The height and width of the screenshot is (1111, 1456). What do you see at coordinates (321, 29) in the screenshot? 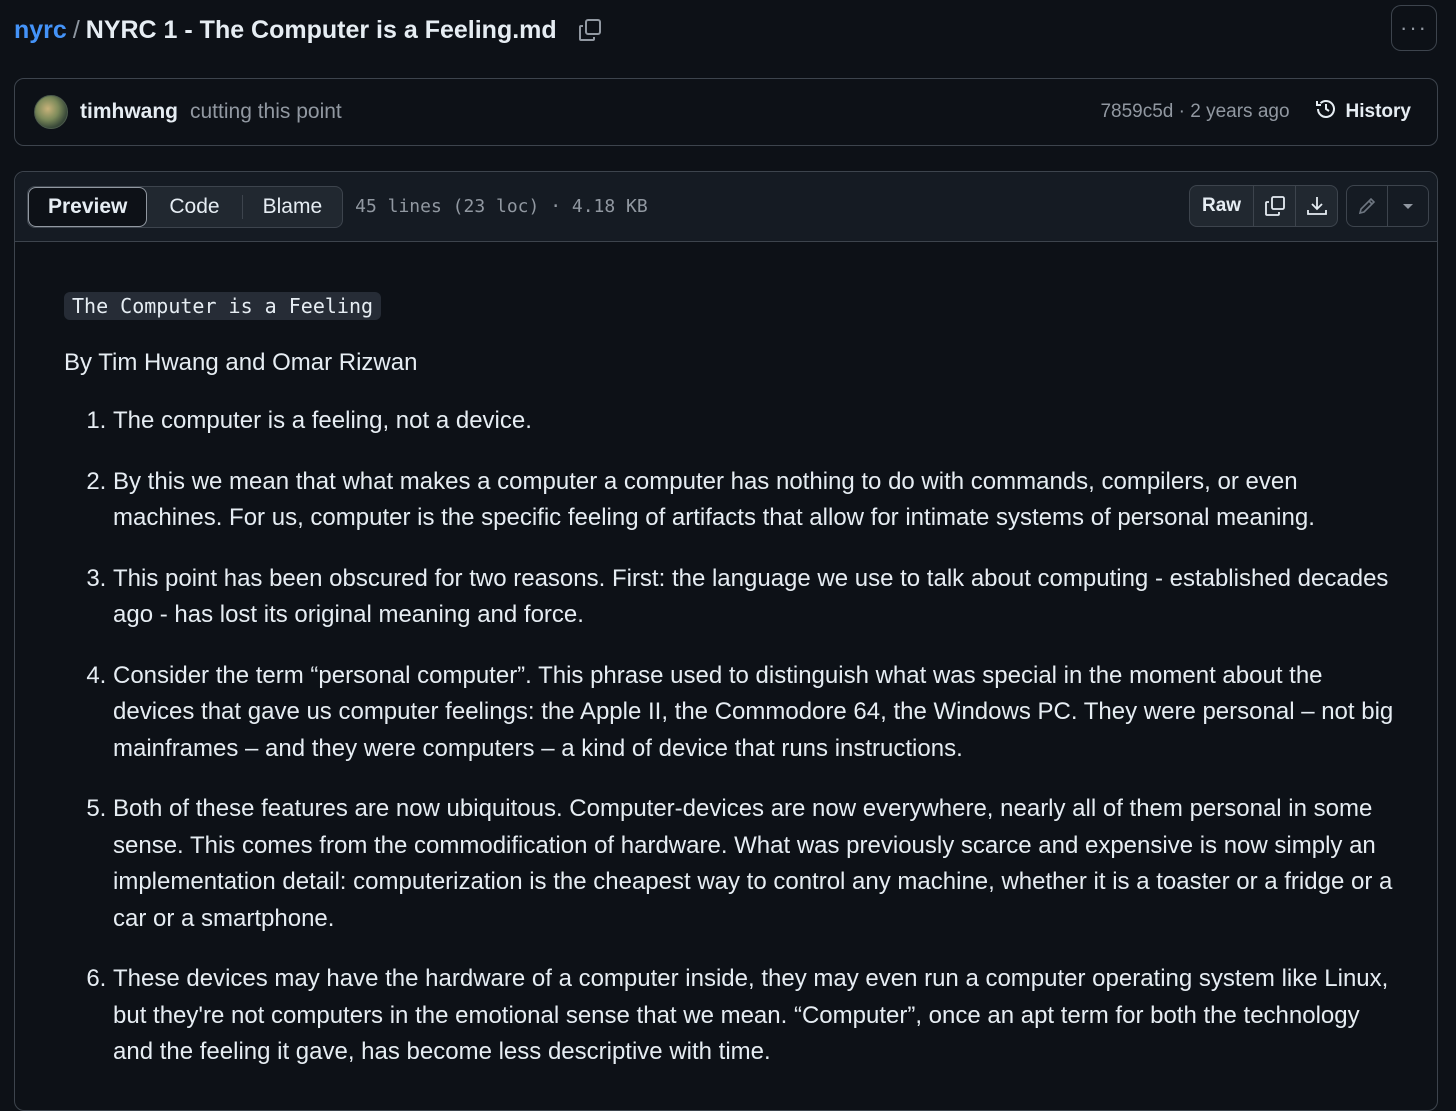
I see `file-name: NYRC 1 - The Computer is a Feeling.md` at bounding box center [321, 29].